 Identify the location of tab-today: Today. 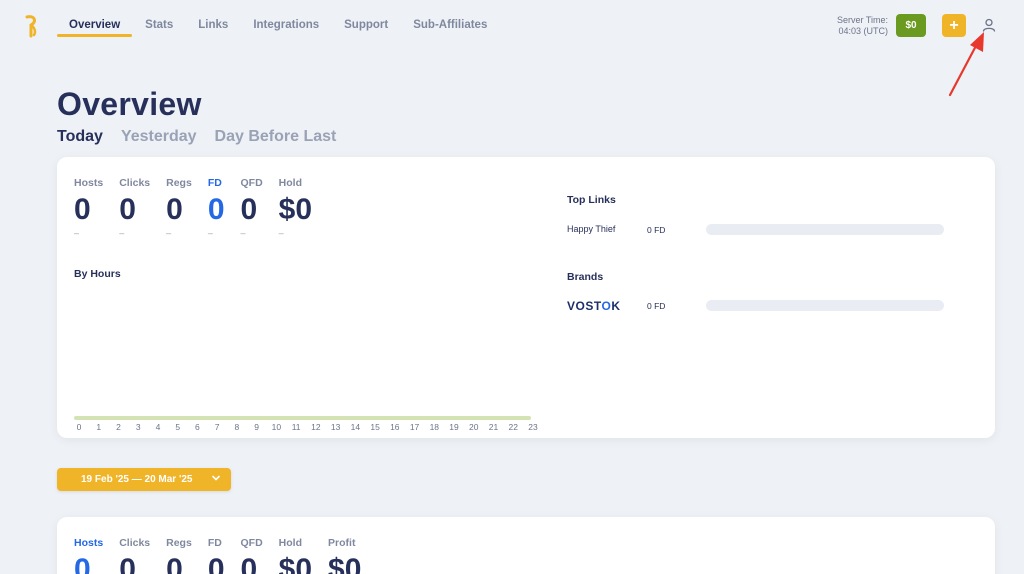
(80, 137).